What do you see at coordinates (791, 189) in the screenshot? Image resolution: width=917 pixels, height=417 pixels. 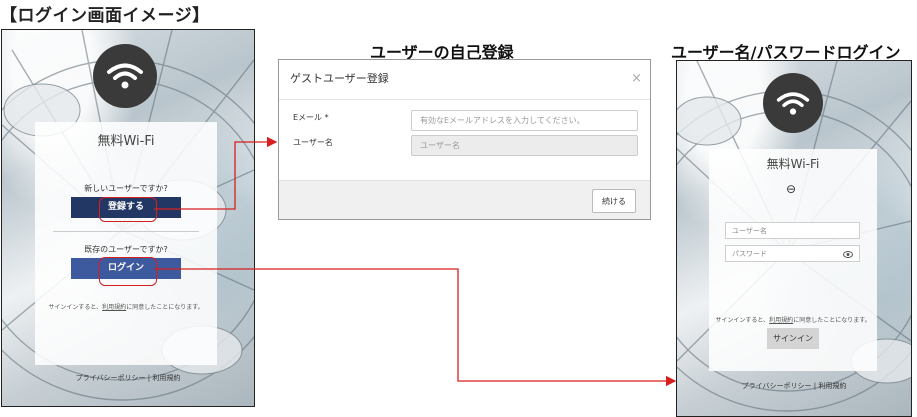 I see `back-icon: ⊖` at bounding box center [791, 189].